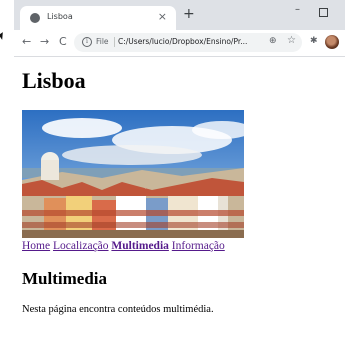  I want to click on nav-link-home: Home, so click(36, 246).